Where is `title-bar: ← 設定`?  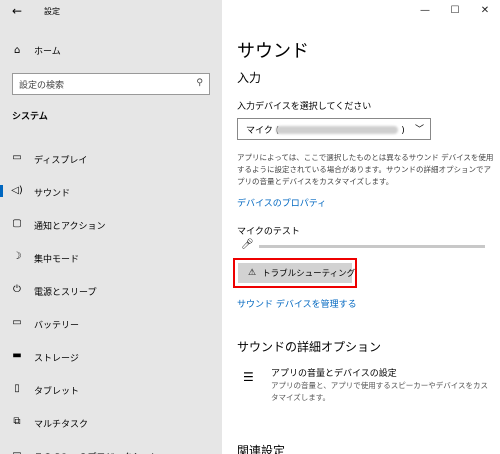
title-bar: ← 設定 is located at coordinates (111, 11).